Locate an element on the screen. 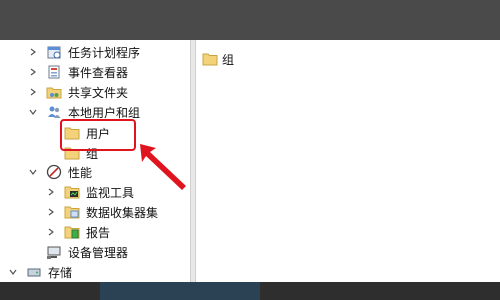 This screenshot has width=500, height=300. highlight-box is located at coordinates (98, 135).